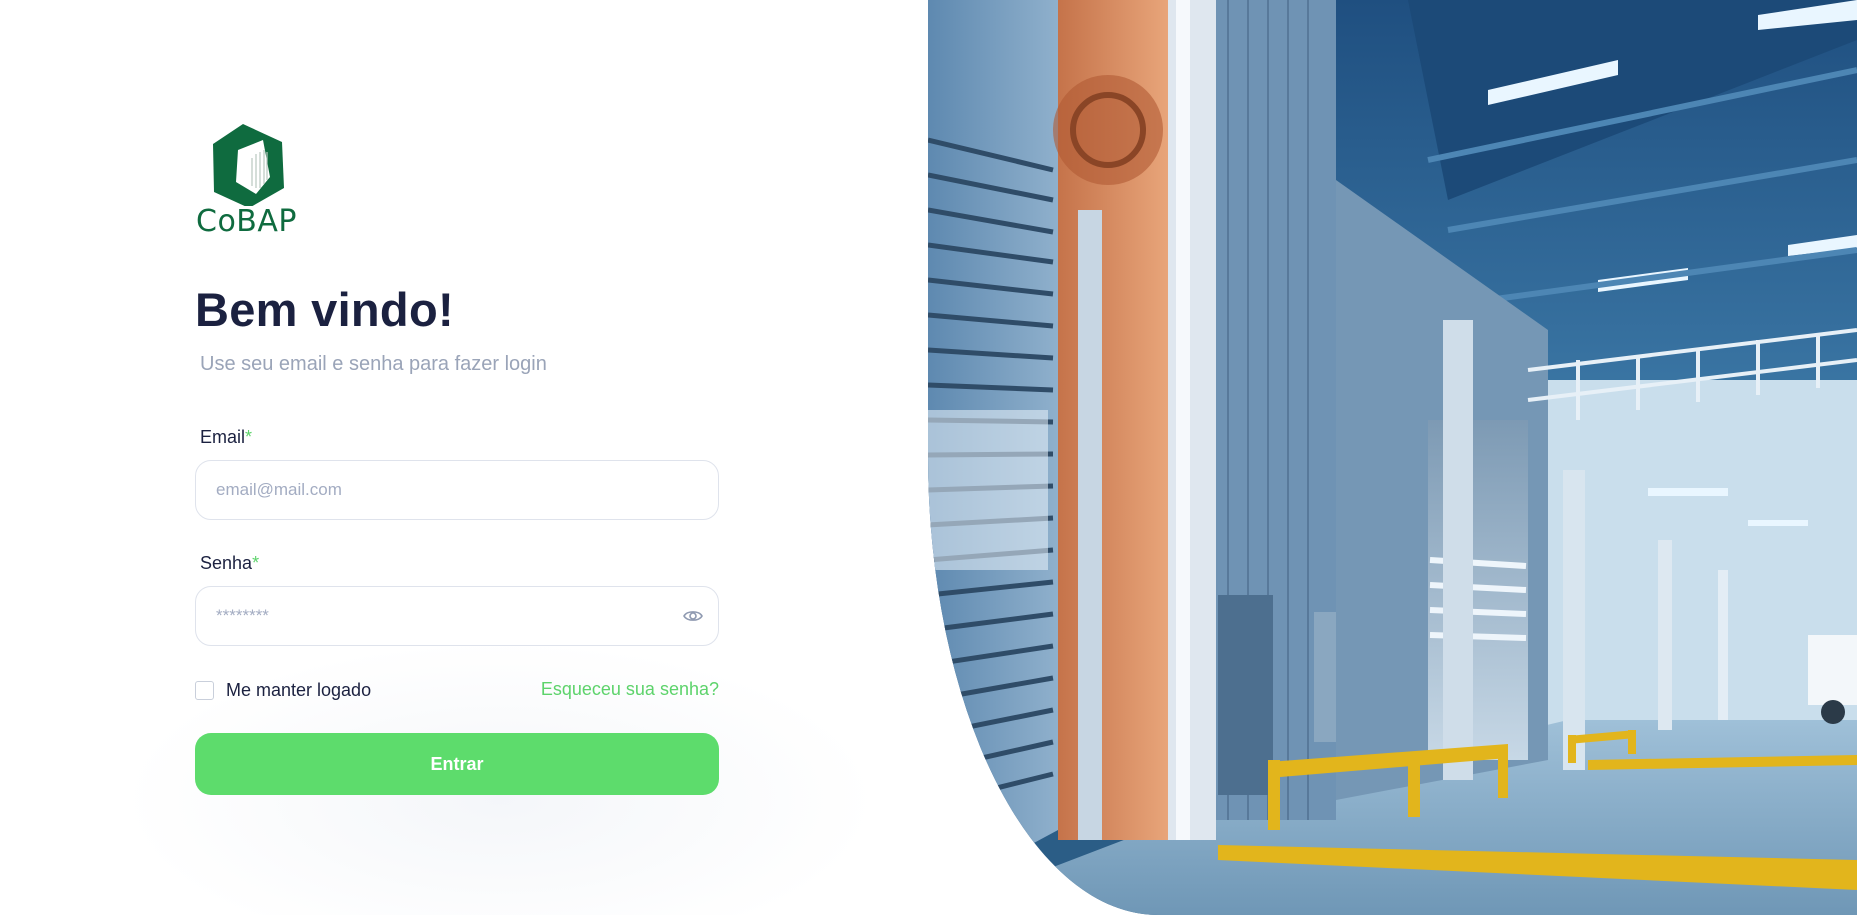  Describe the element at coordinates (299, 689) in the screenshot. I see `remember-label: Me manter logado` at that location.